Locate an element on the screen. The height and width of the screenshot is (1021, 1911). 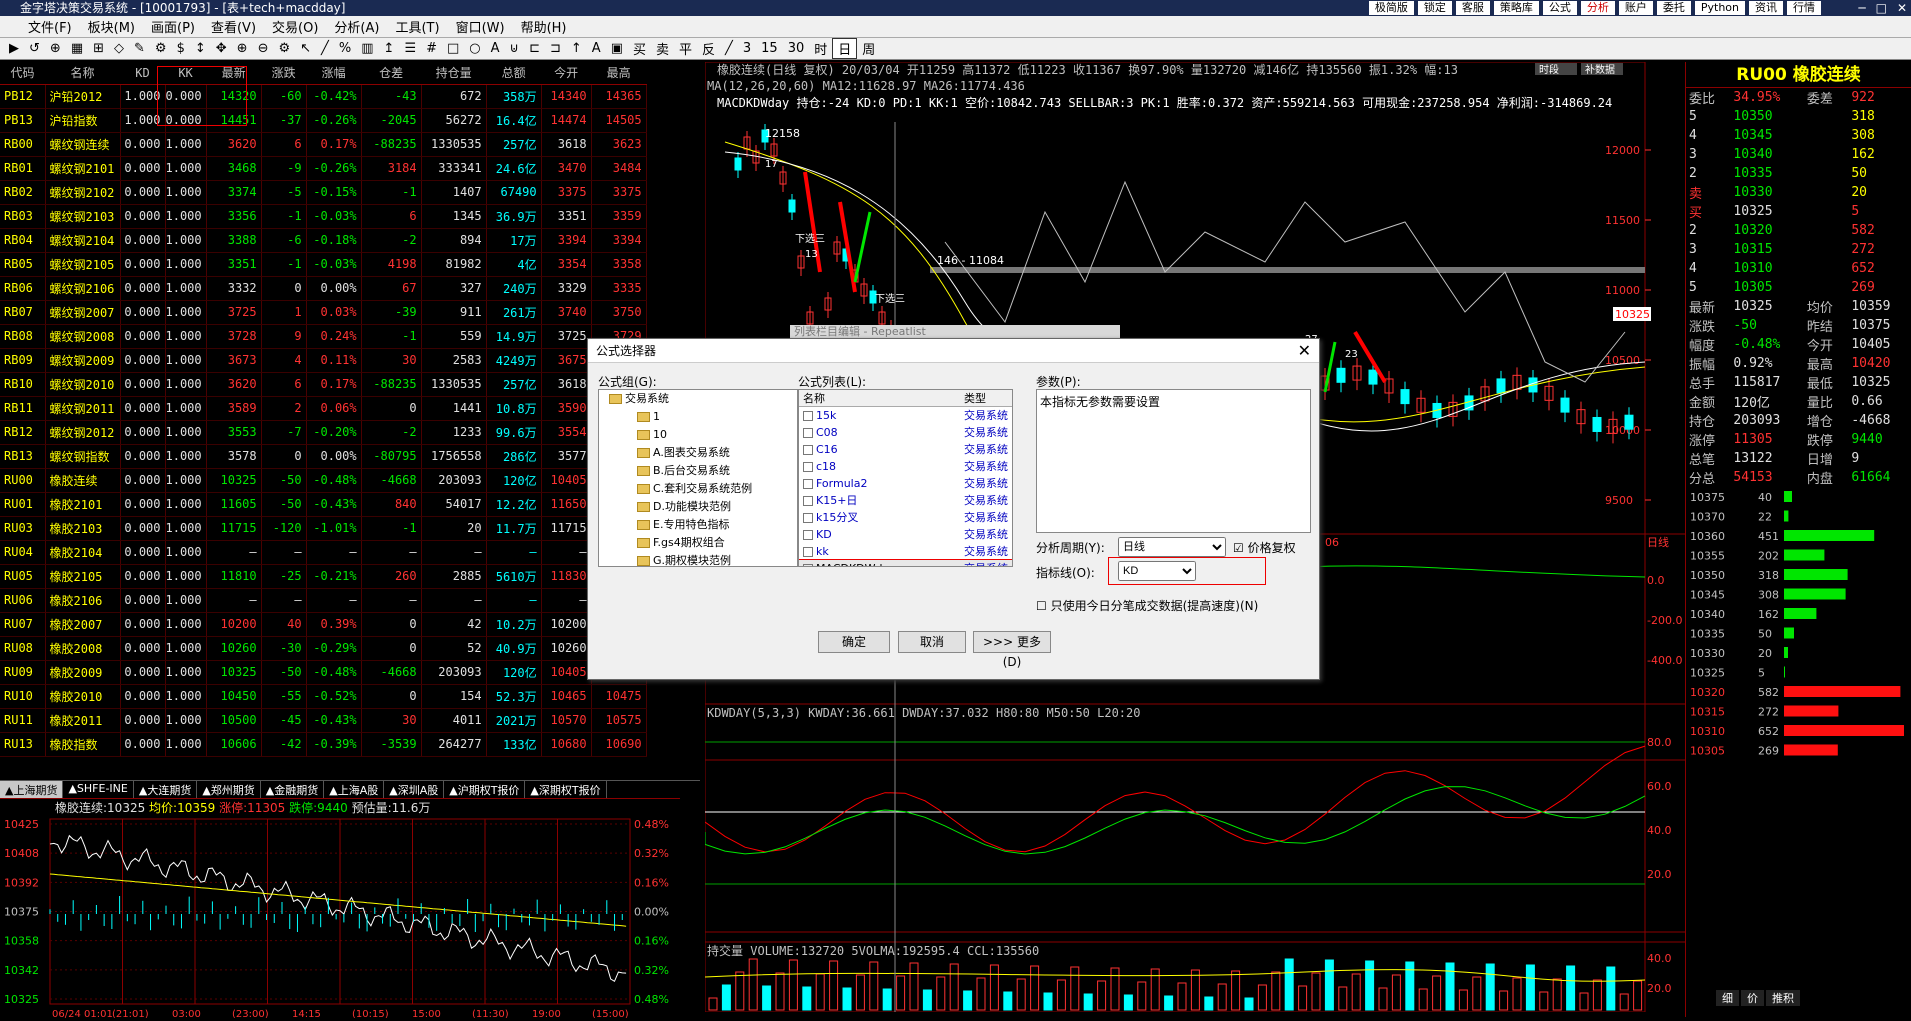
market-tab: ▲上海A股 is located at coordinates (354, 789).